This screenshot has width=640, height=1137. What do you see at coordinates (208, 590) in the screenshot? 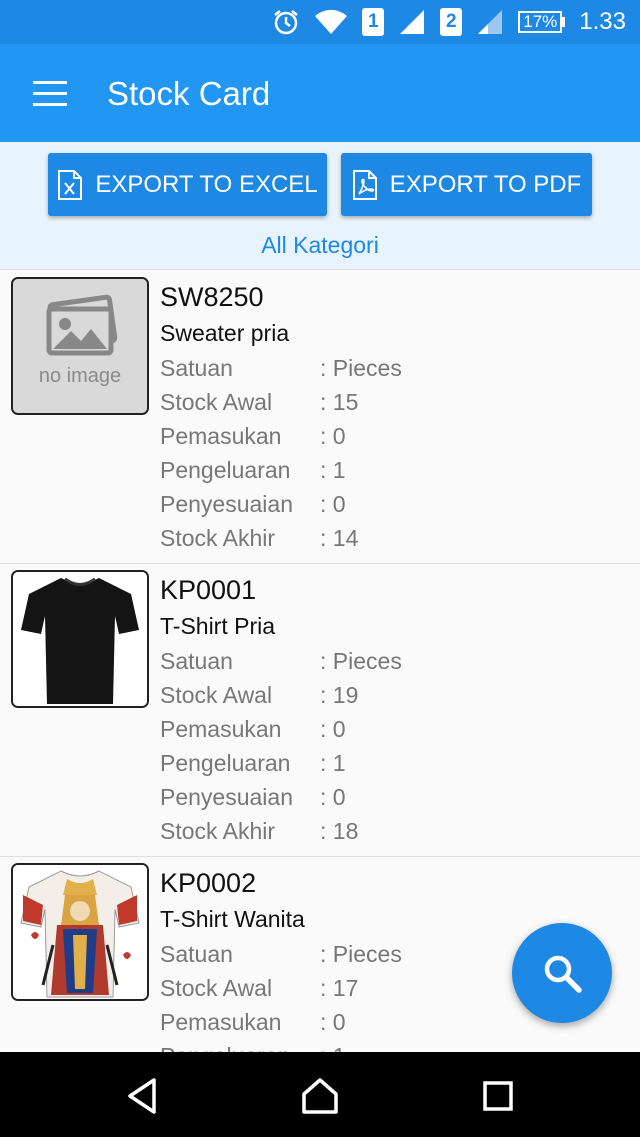
I see `product-code: KP0001` at bounding box center [208, 590].